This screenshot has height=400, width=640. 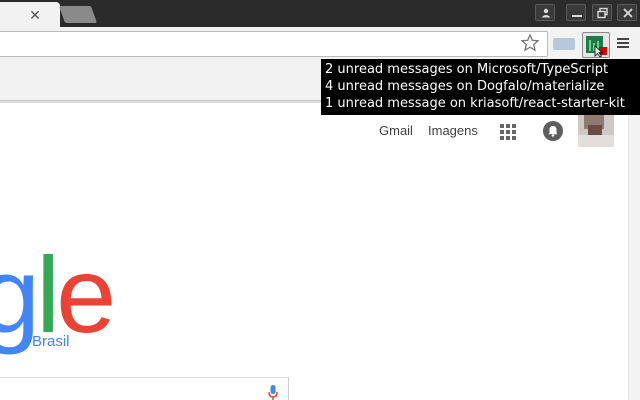 I want to click on minimize-icon, so click(x=576, y=12).